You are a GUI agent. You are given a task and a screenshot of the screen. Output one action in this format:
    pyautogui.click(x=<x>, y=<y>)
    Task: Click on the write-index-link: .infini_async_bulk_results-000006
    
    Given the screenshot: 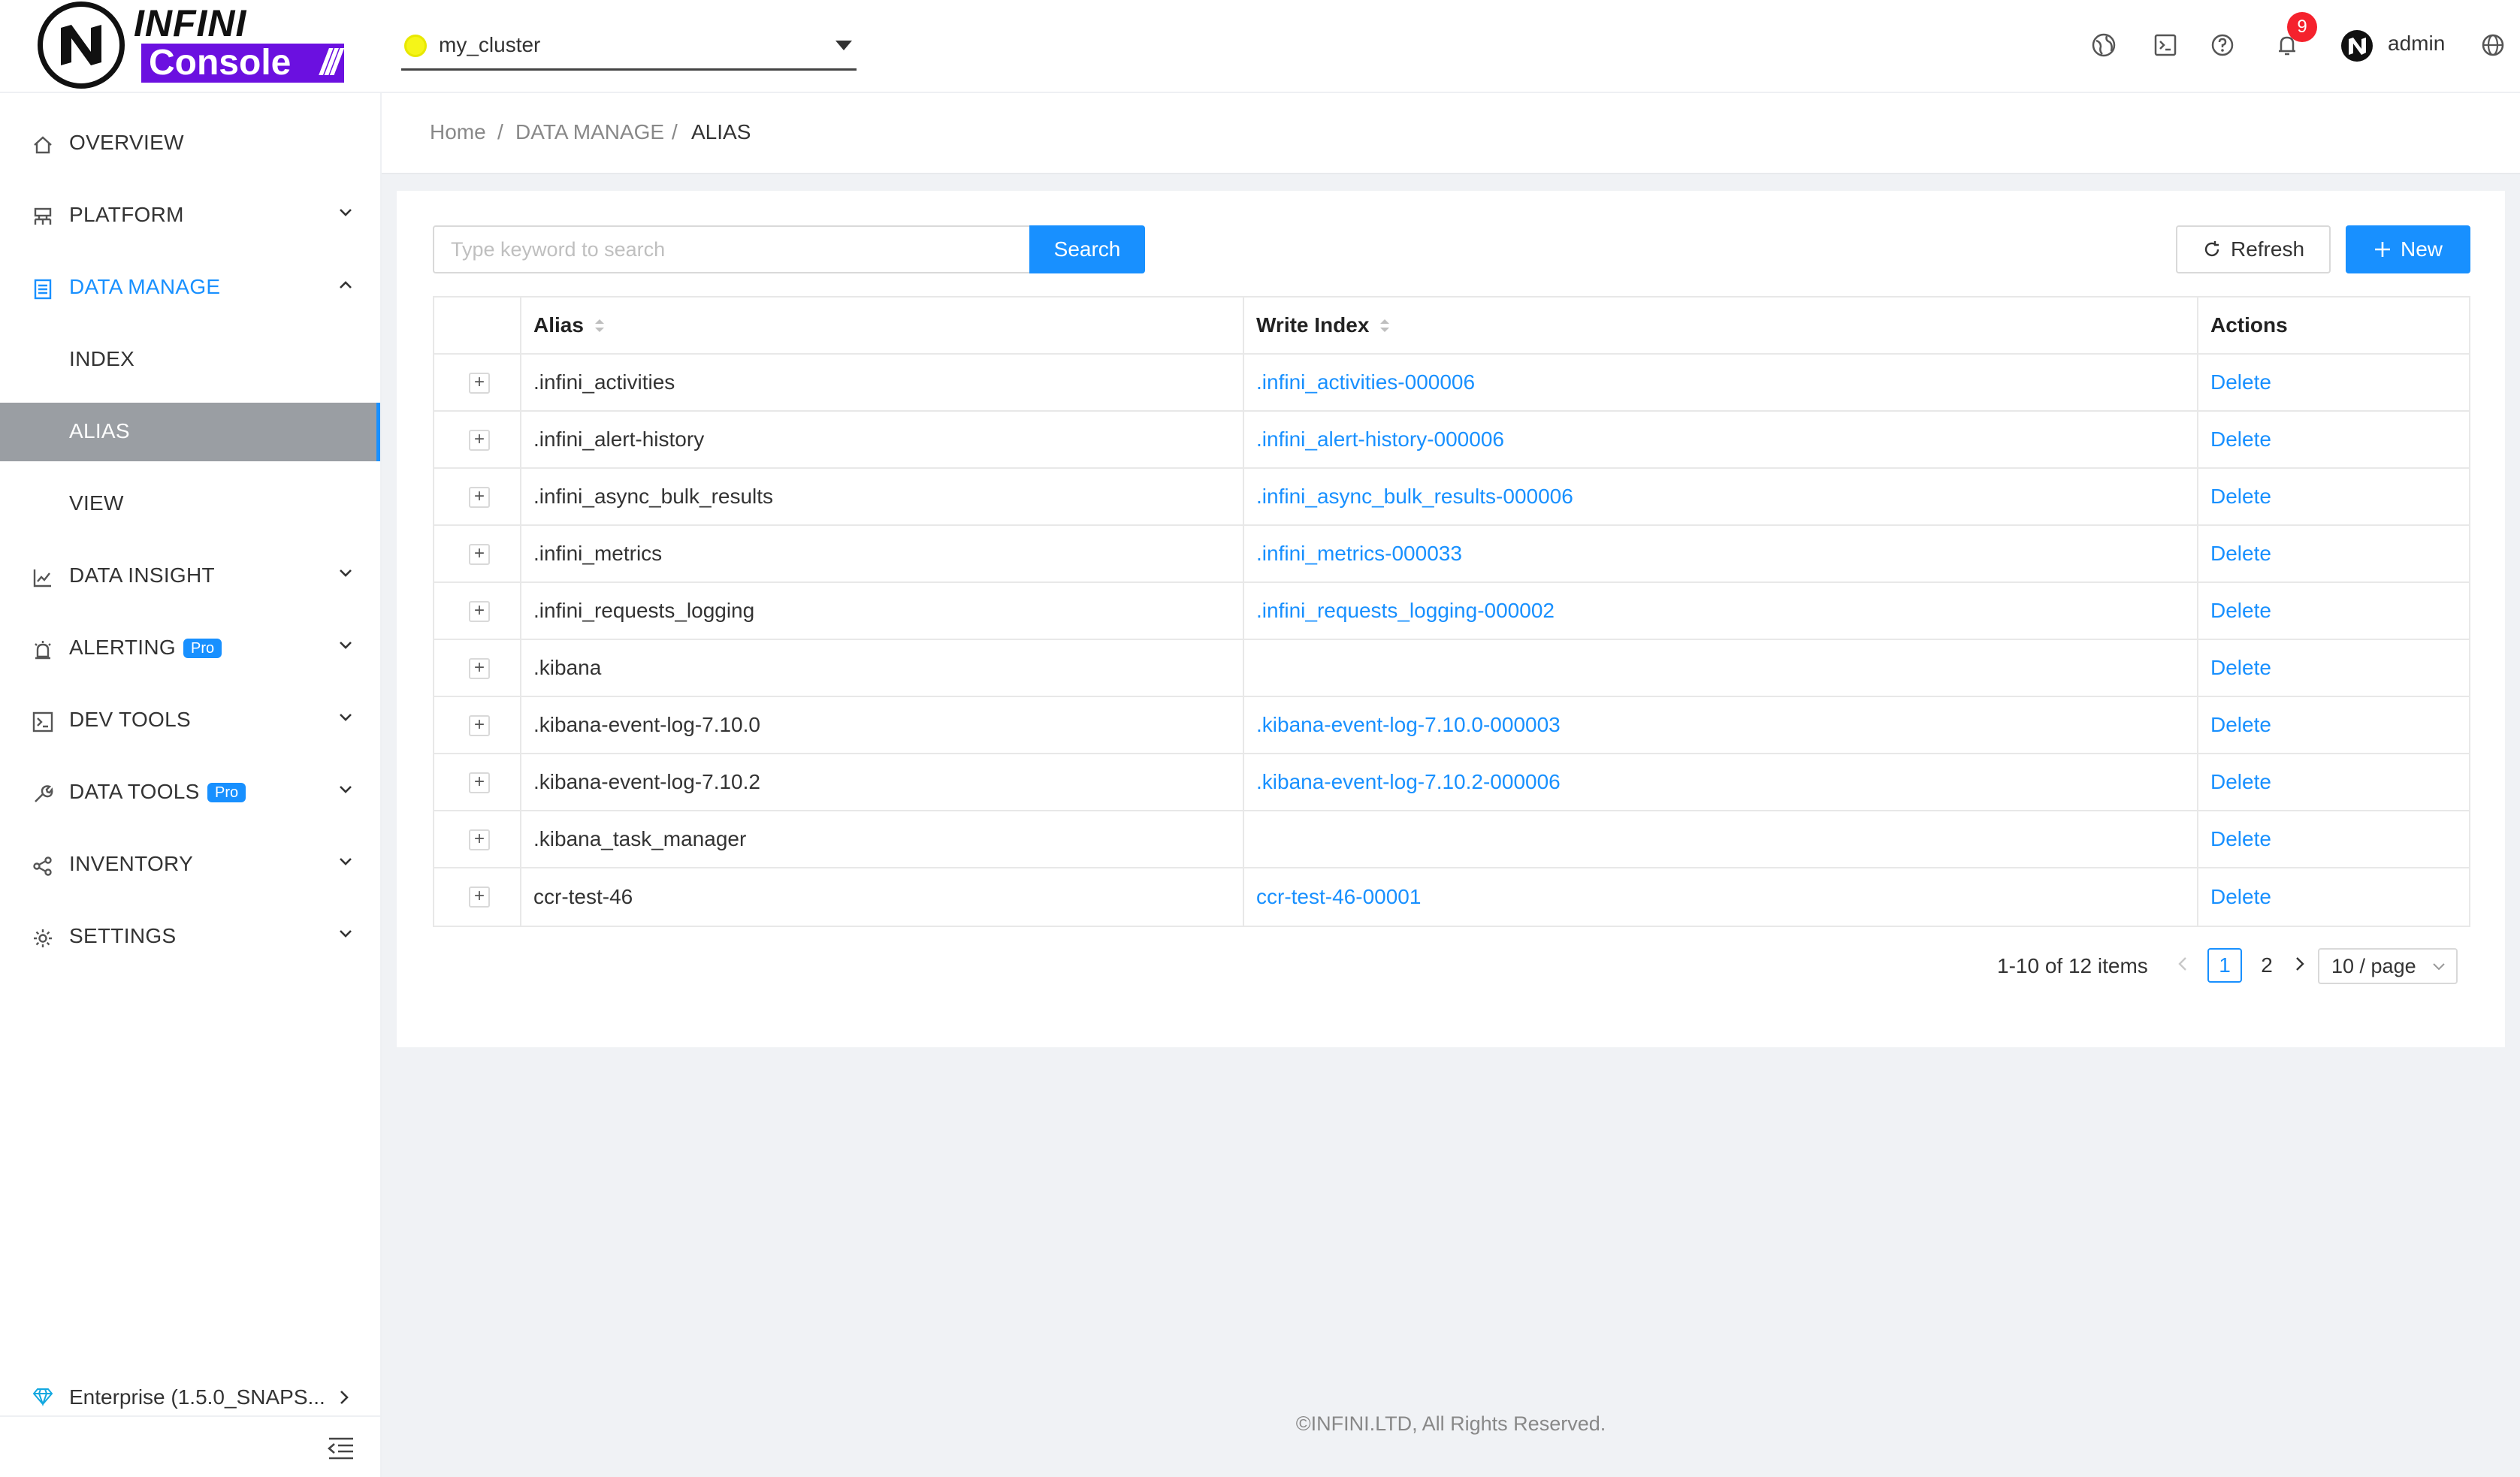 What is the action you would take?
    pyautogui.click(x=1721, y=496)
    